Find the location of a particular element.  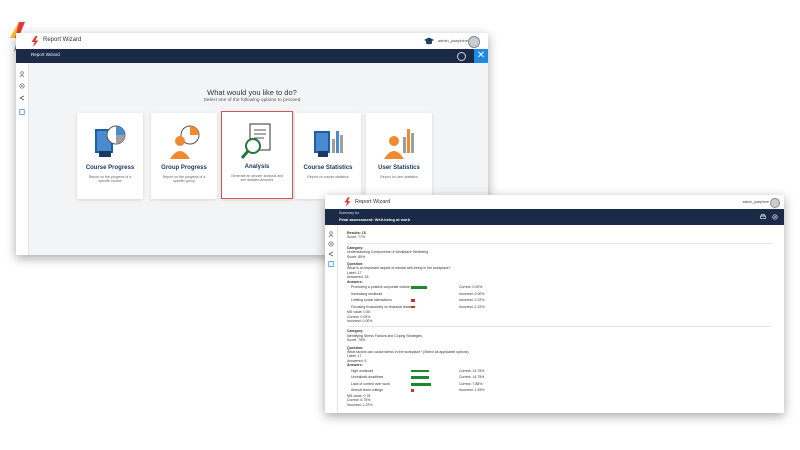

card-title: User Statistics is located at coordinates (399, 168).